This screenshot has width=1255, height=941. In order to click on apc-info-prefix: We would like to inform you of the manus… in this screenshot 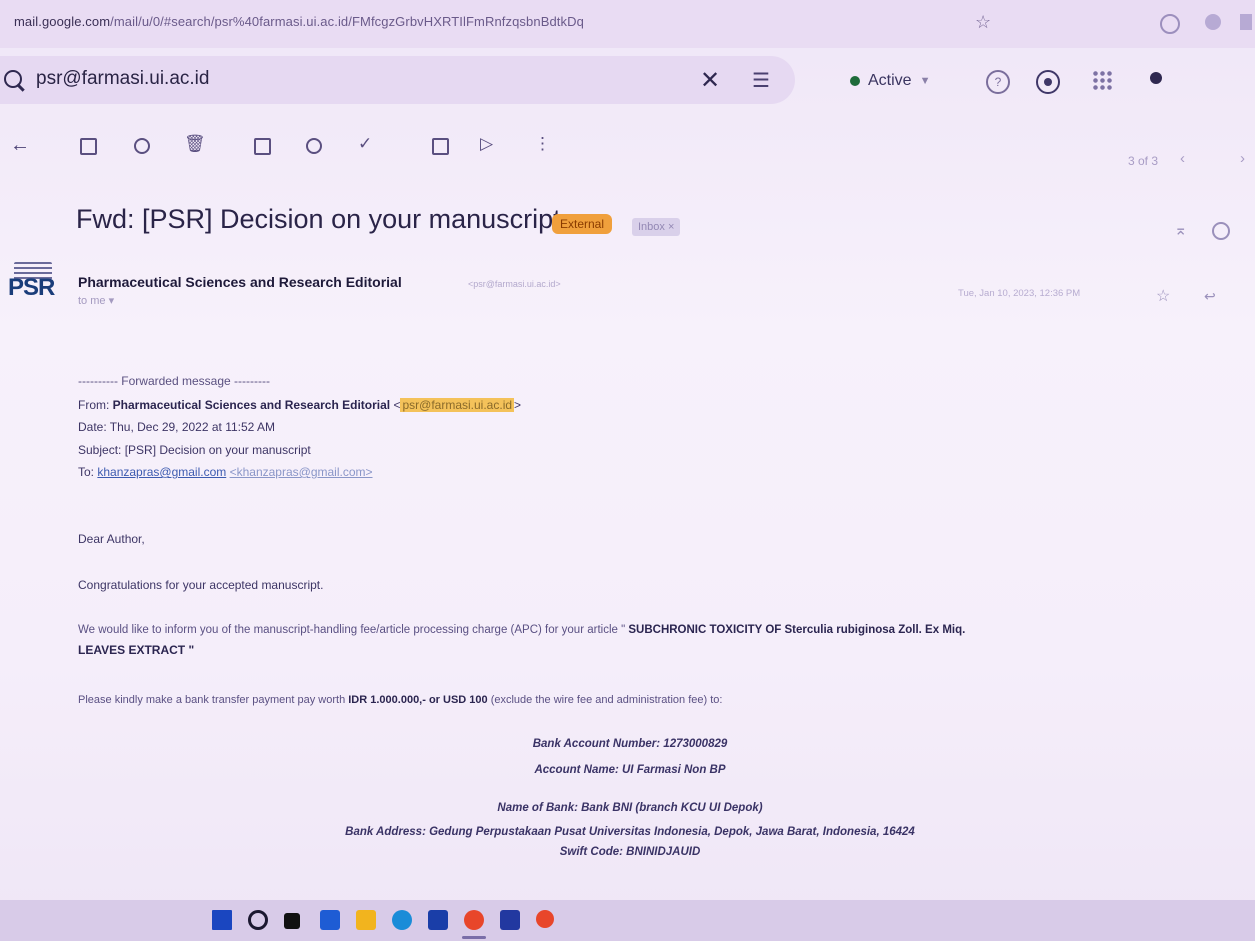, I will do `click(352, 630)`.